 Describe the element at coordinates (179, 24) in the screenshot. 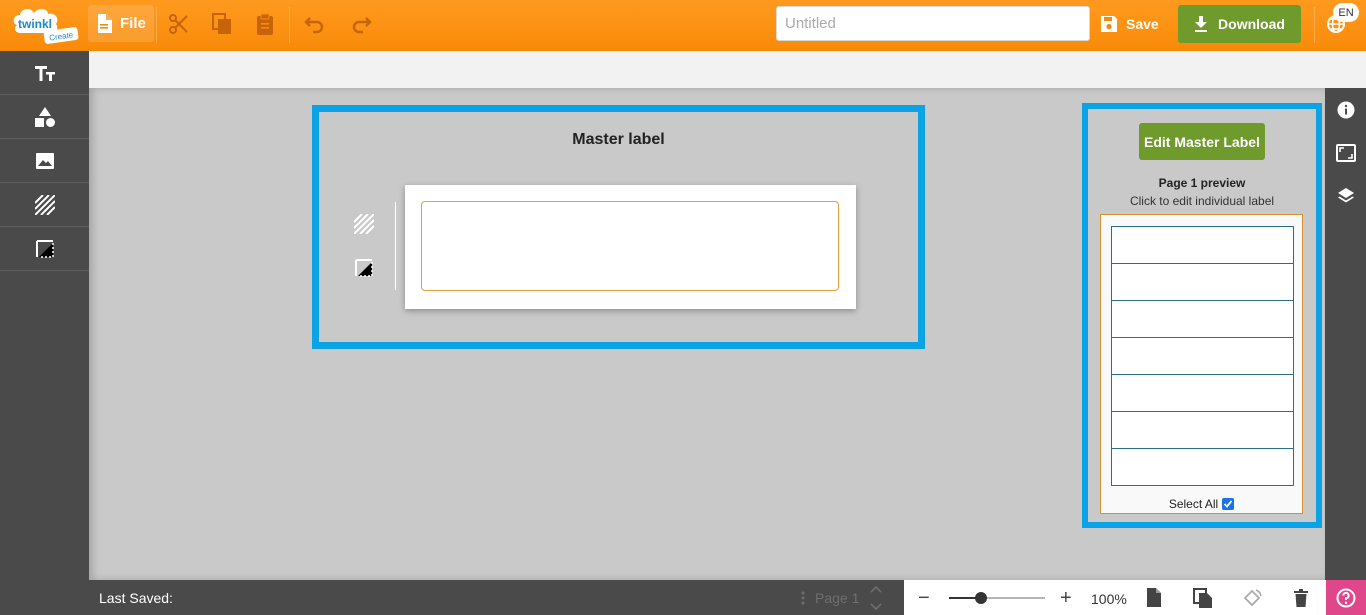

I see `cut-icon` at that location.